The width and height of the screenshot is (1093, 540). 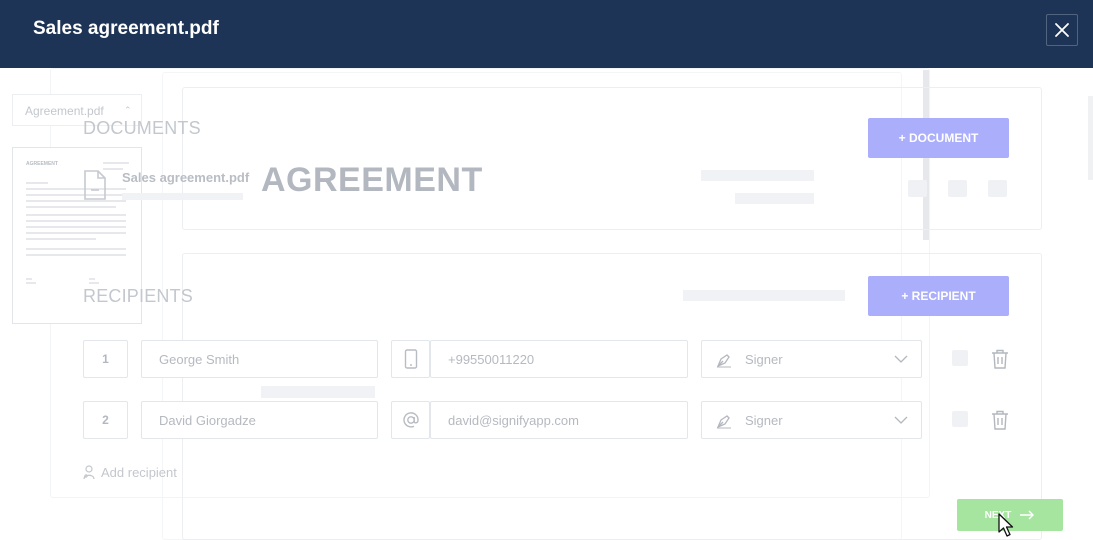 I want to click on chevron-up-icon: ⌃, so click(x=128, y=110).